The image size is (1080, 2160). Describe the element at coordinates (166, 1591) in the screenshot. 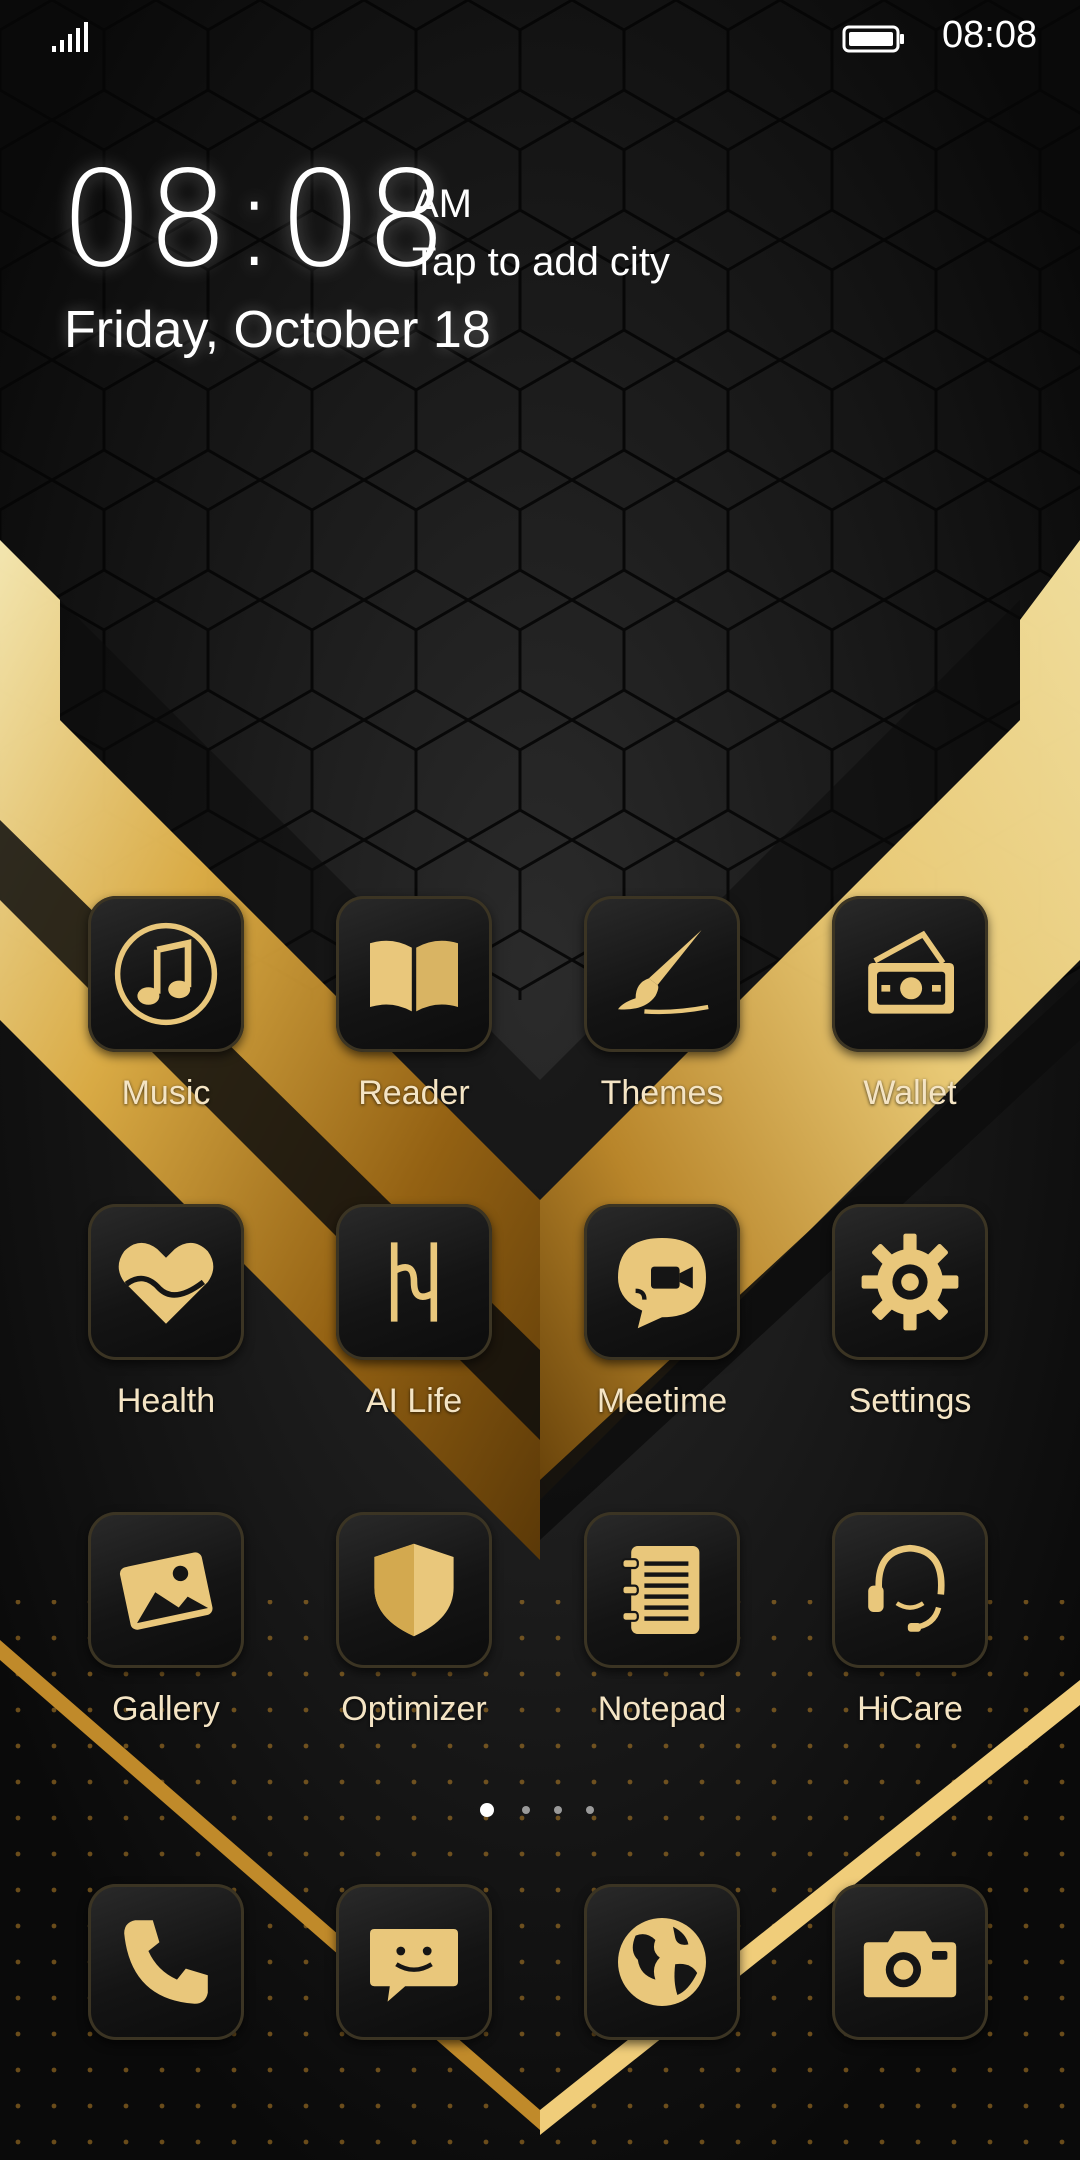

I see `photo-icon` at that location.